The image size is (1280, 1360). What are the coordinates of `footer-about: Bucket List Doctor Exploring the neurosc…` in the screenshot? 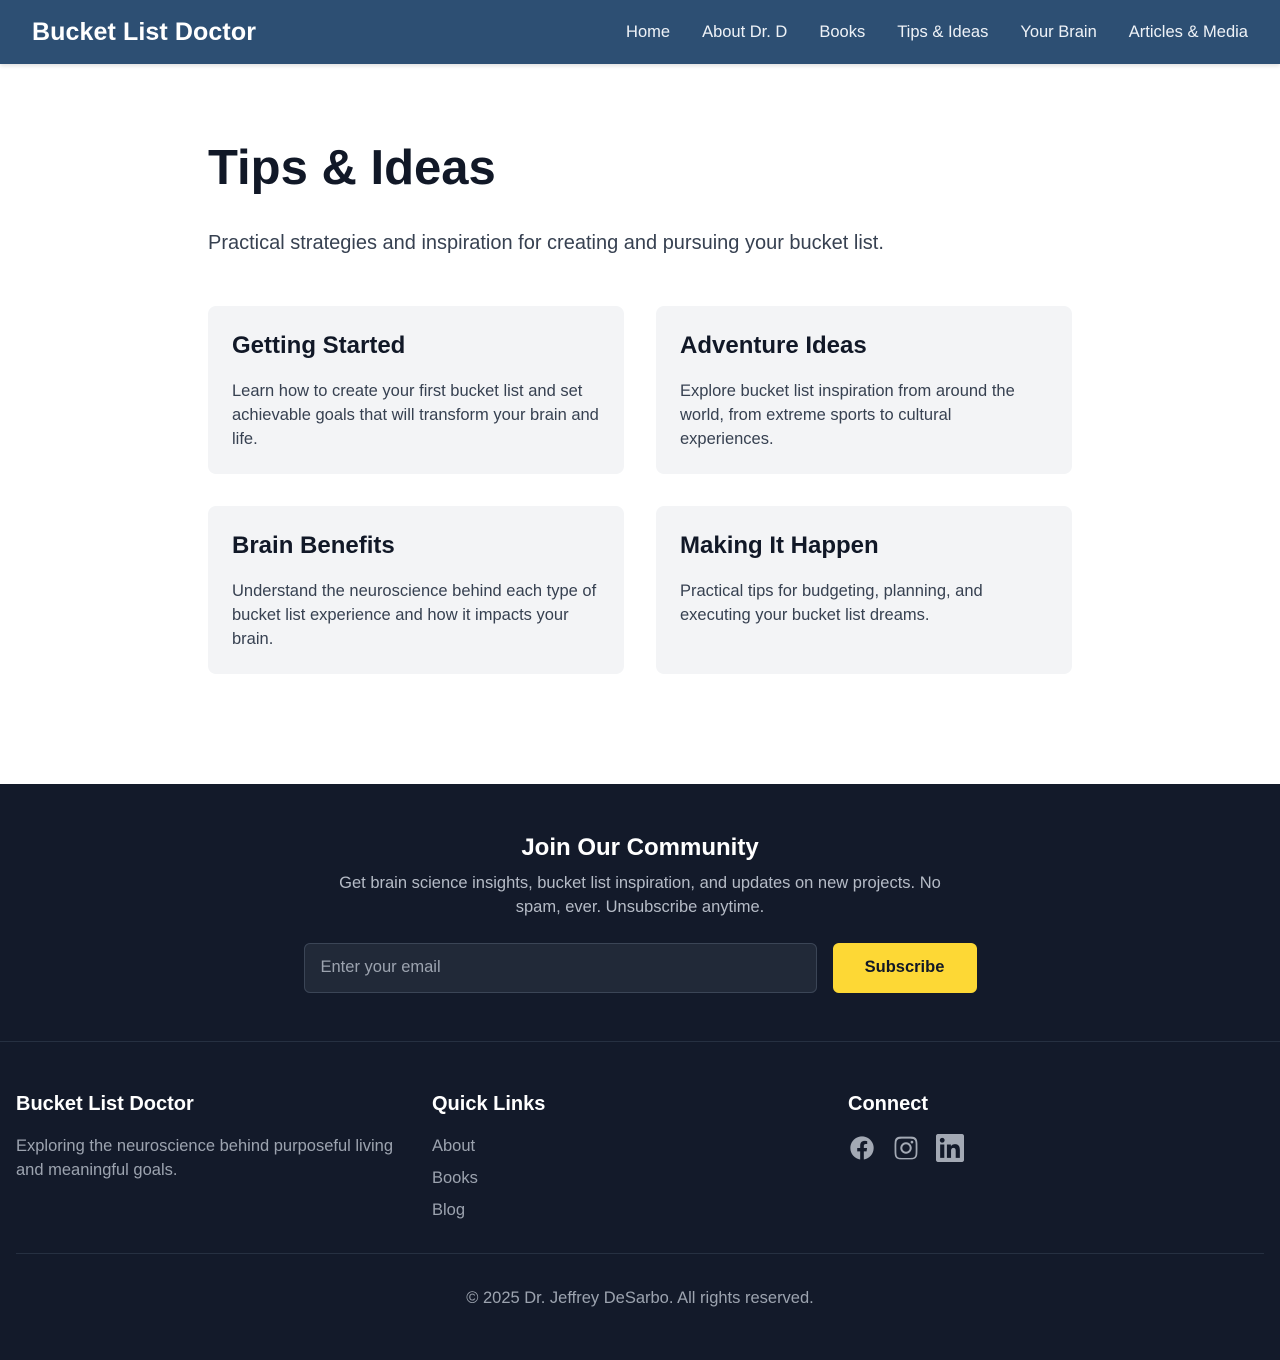 It's located at (224, 1172).